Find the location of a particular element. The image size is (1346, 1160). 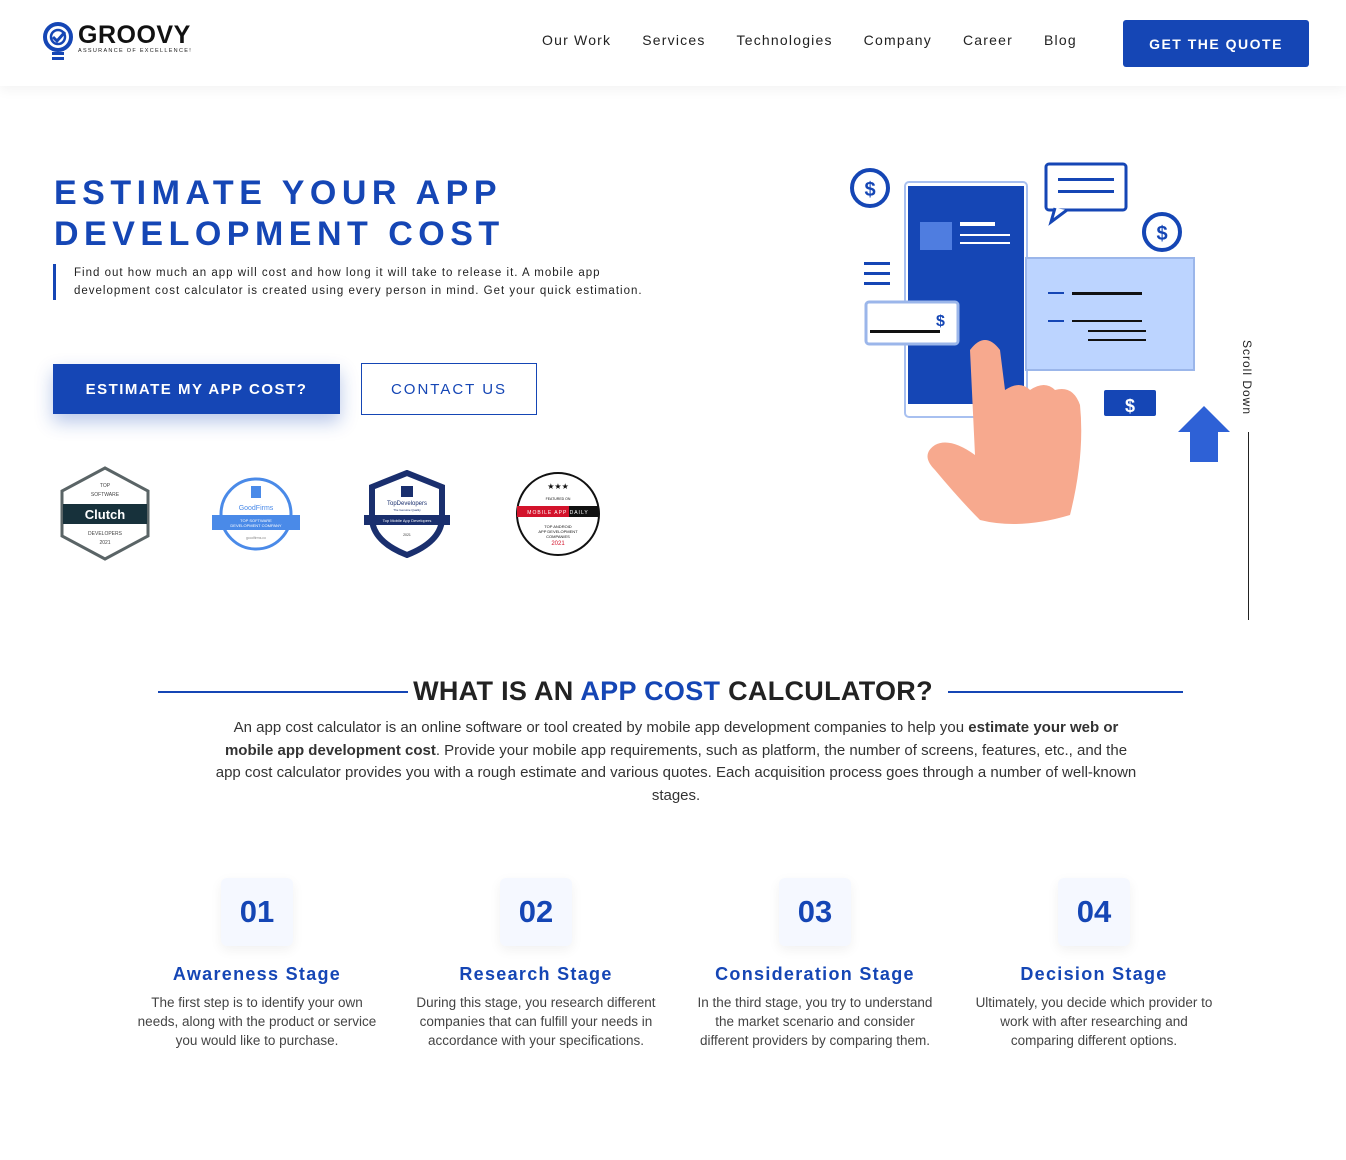

estimate-app-cost-button: ESTIMATE MY APP COST? is located at coordinates (196, 389).